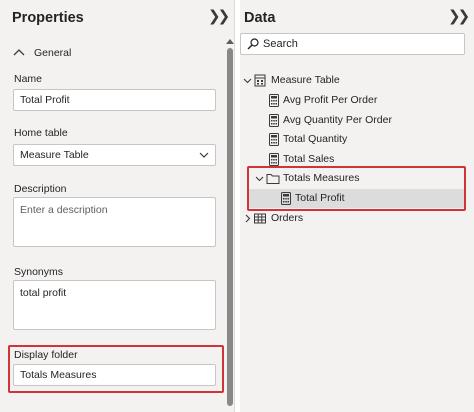 This screenshot has width=474, height=412. What do you see at coordinates (315, 139) in the screenshot?
I see `tree-label-measure: Total Quantity` at bounding box center [315, 139].